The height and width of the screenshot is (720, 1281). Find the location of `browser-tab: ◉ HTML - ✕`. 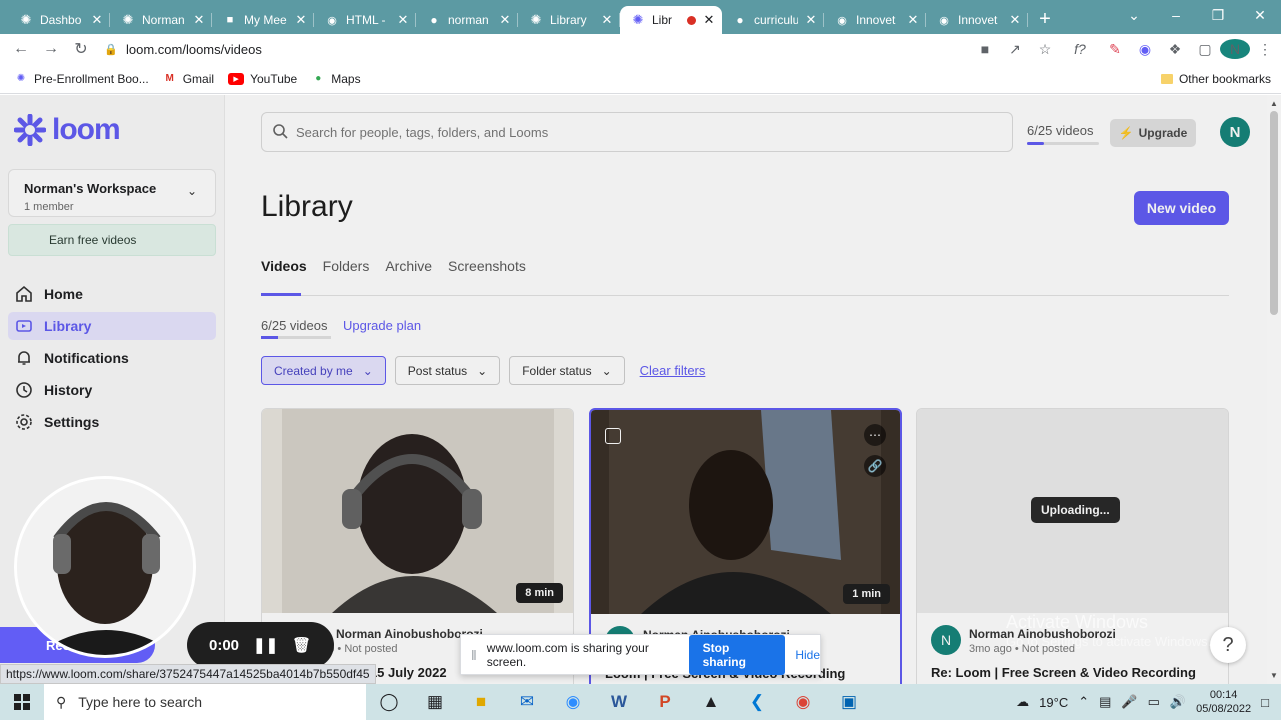

browser-tab: ◉ HTML - ✕ is located at coordinates (365, 20).